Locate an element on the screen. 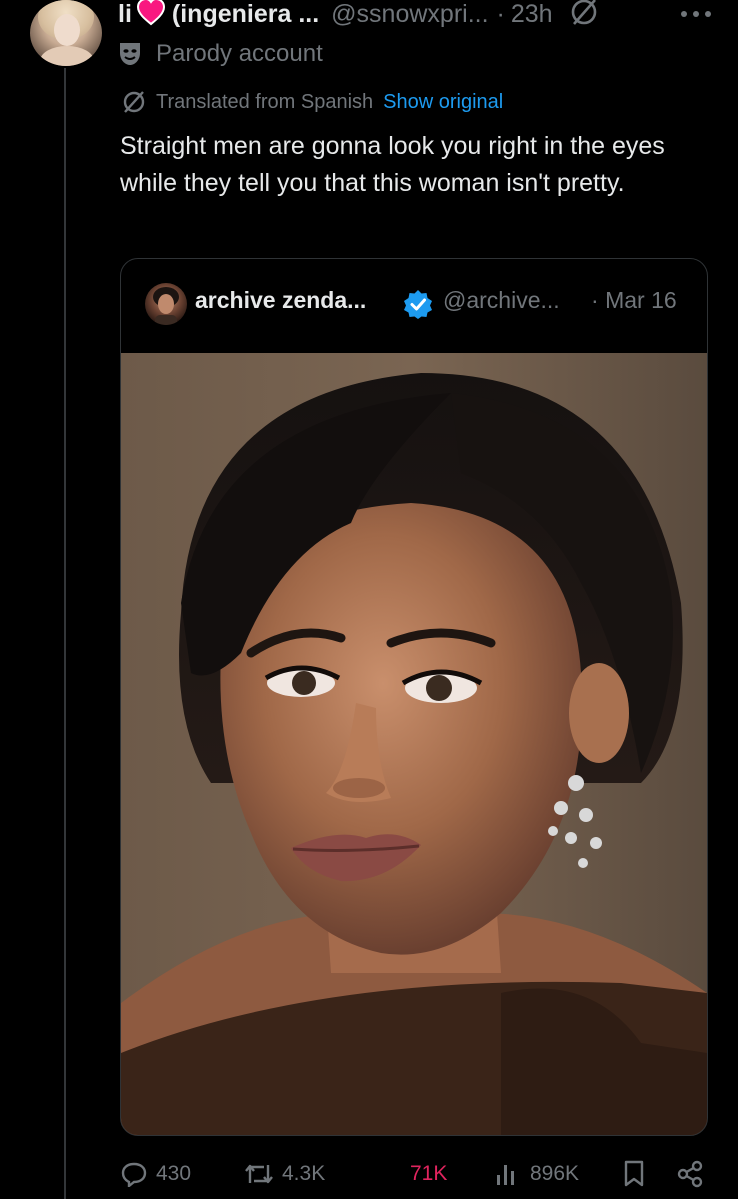 The height and width of the screenshot is (1199, 738). like-count-badge: 71K is located at coordinates (428, 1174).